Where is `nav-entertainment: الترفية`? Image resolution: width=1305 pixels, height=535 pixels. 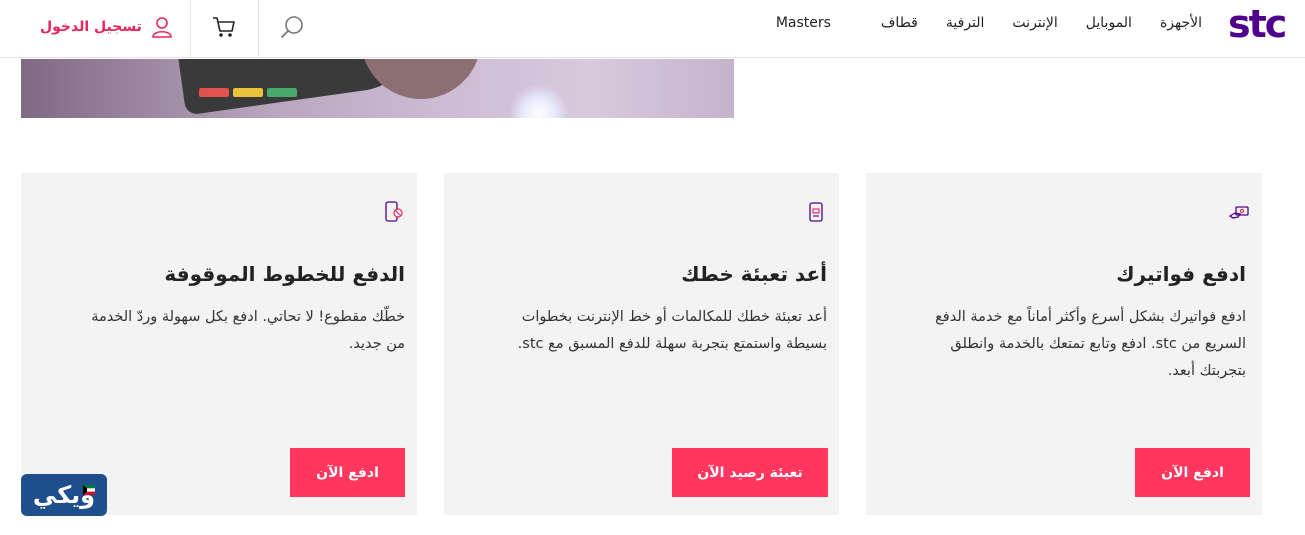
nav-entertainment: الترفية is located at coordinates (965, 23).